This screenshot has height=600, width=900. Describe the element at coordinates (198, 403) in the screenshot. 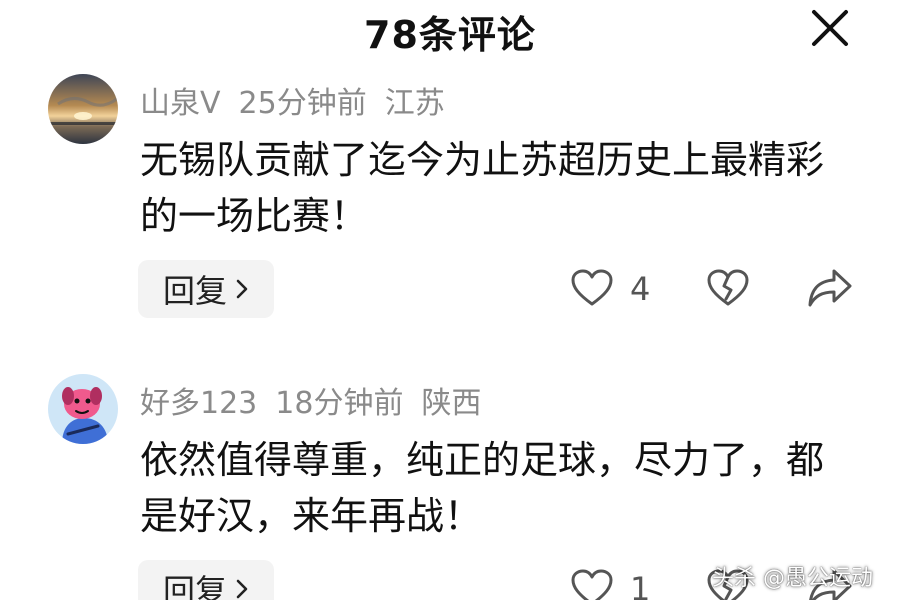

I see `username: 好多123` at that location.